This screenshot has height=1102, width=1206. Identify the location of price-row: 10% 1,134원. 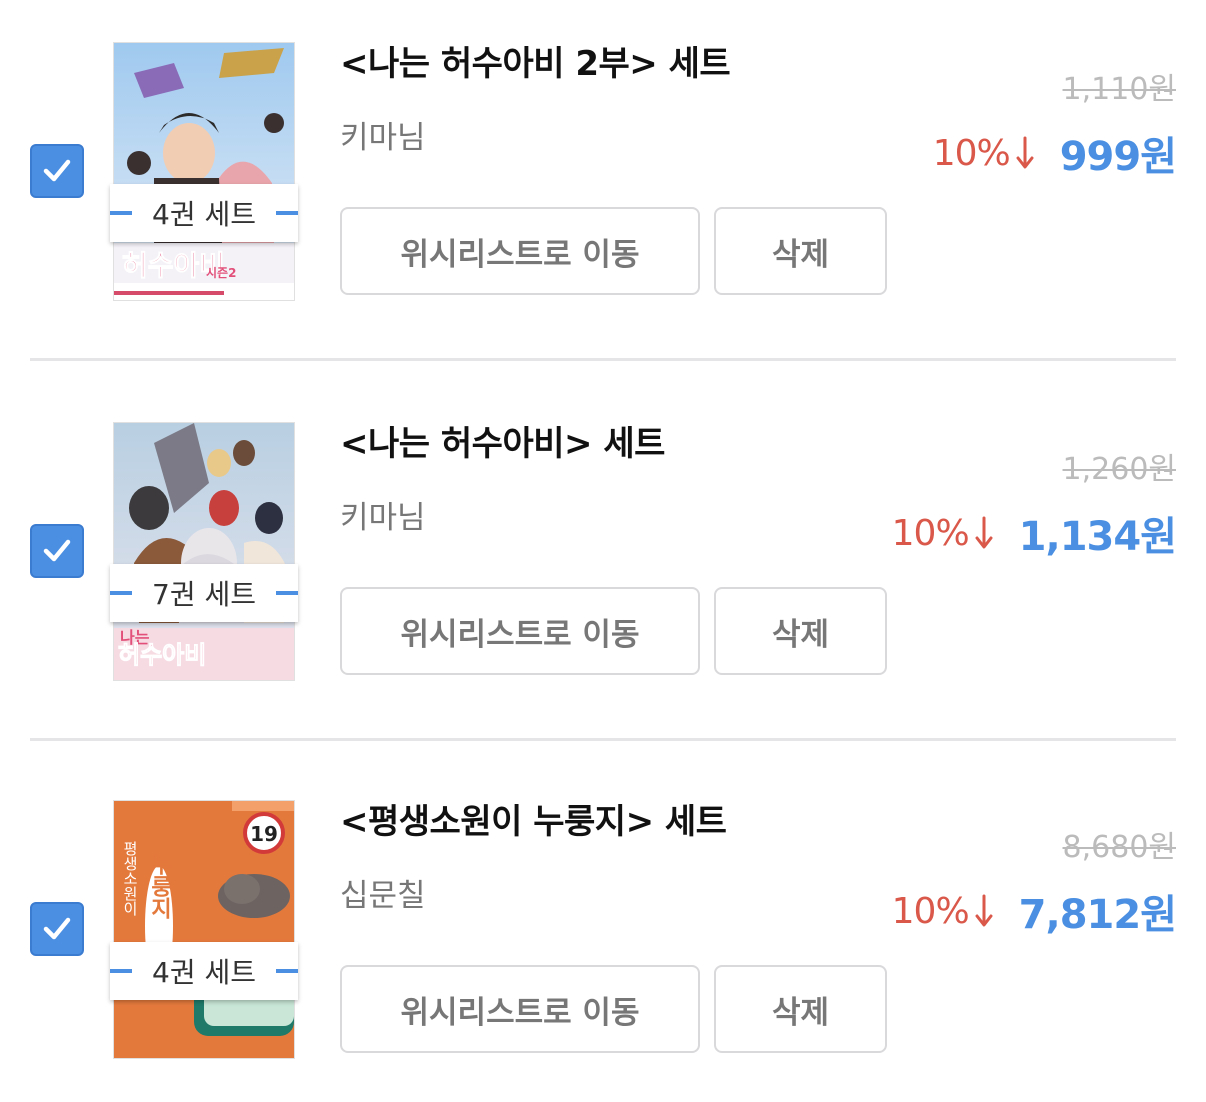
(1034, 533).